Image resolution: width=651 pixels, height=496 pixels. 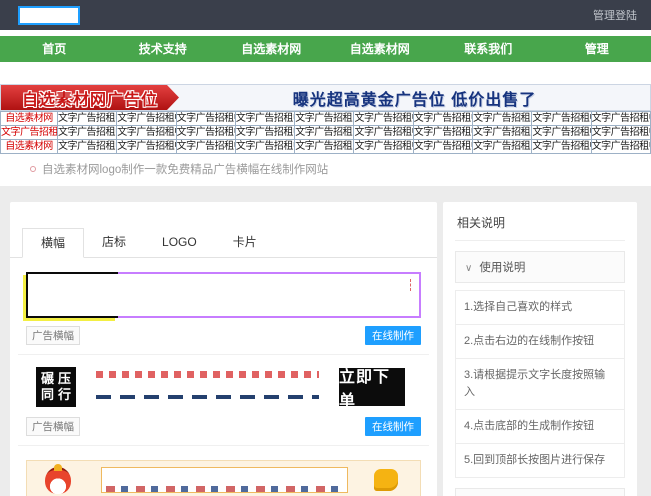 I want to click on promo-ad-banner: 自选素材网广告位 曝光超高黄金广告位 低价出售了, so click(x=325, y=97).